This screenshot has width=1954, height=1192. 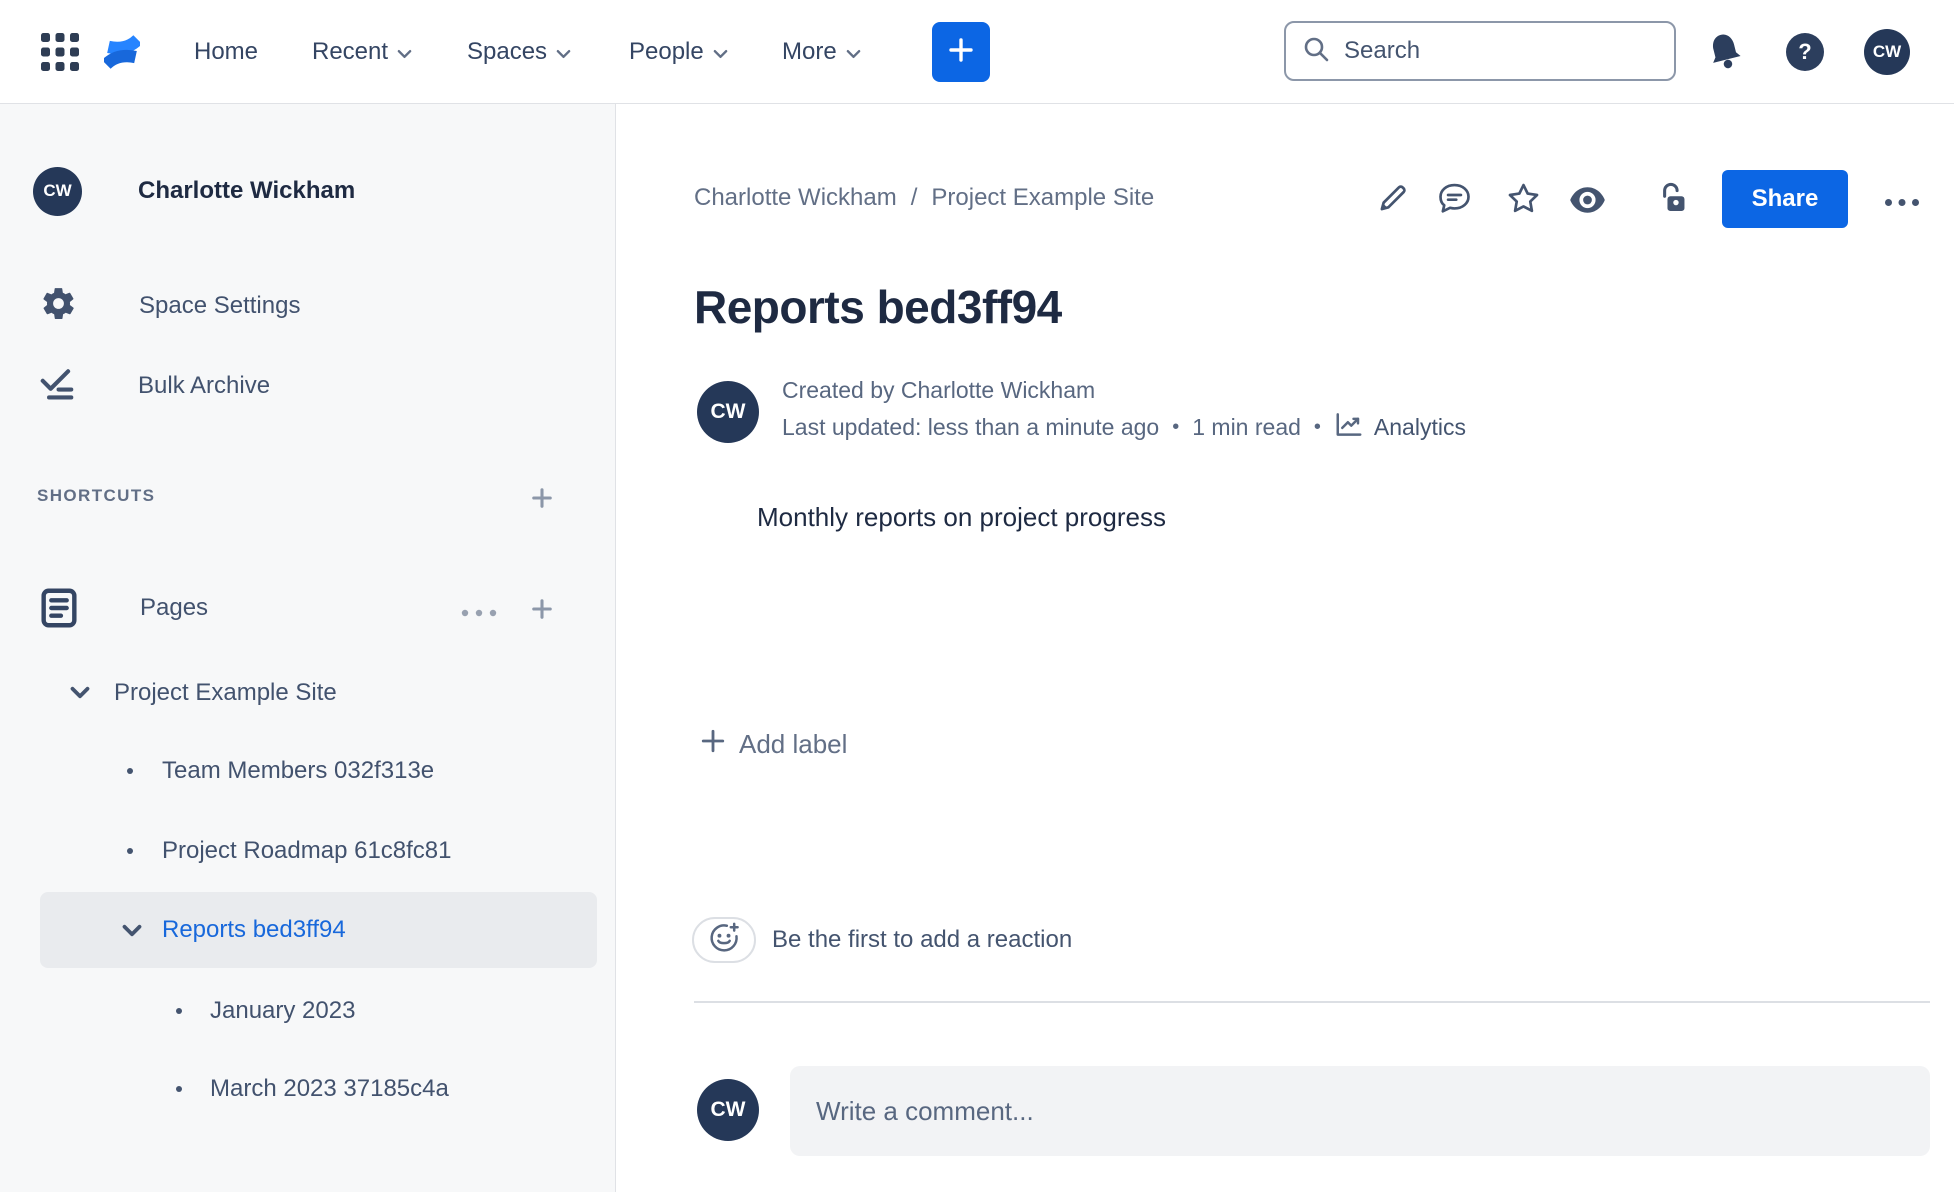 I want to click on tree-item-march-2023: March 2023 37185c4a, so click(x=312, y=1089).